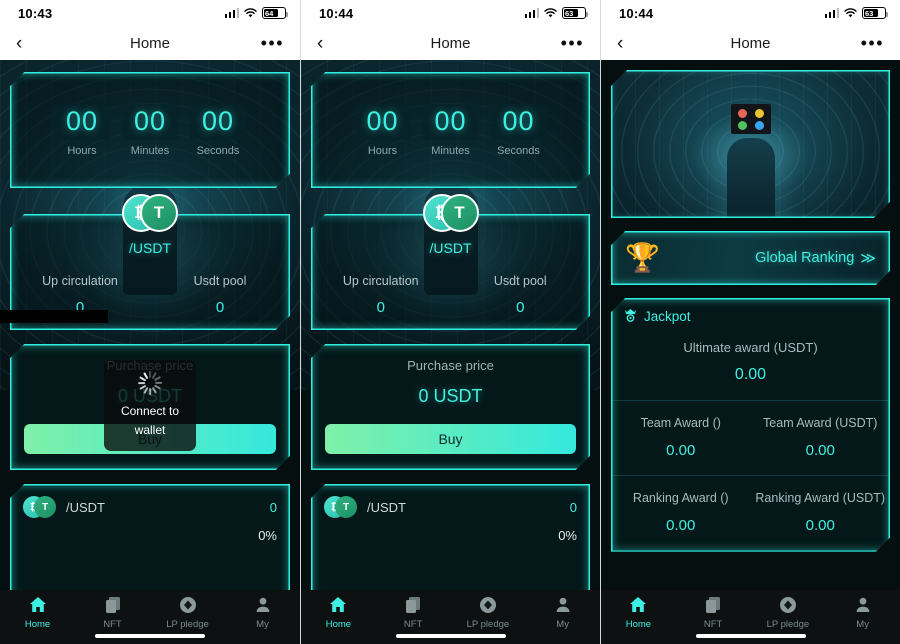  I want to click on purchase-card: Purchase price 0 USDT Buy, so click(450, 407).